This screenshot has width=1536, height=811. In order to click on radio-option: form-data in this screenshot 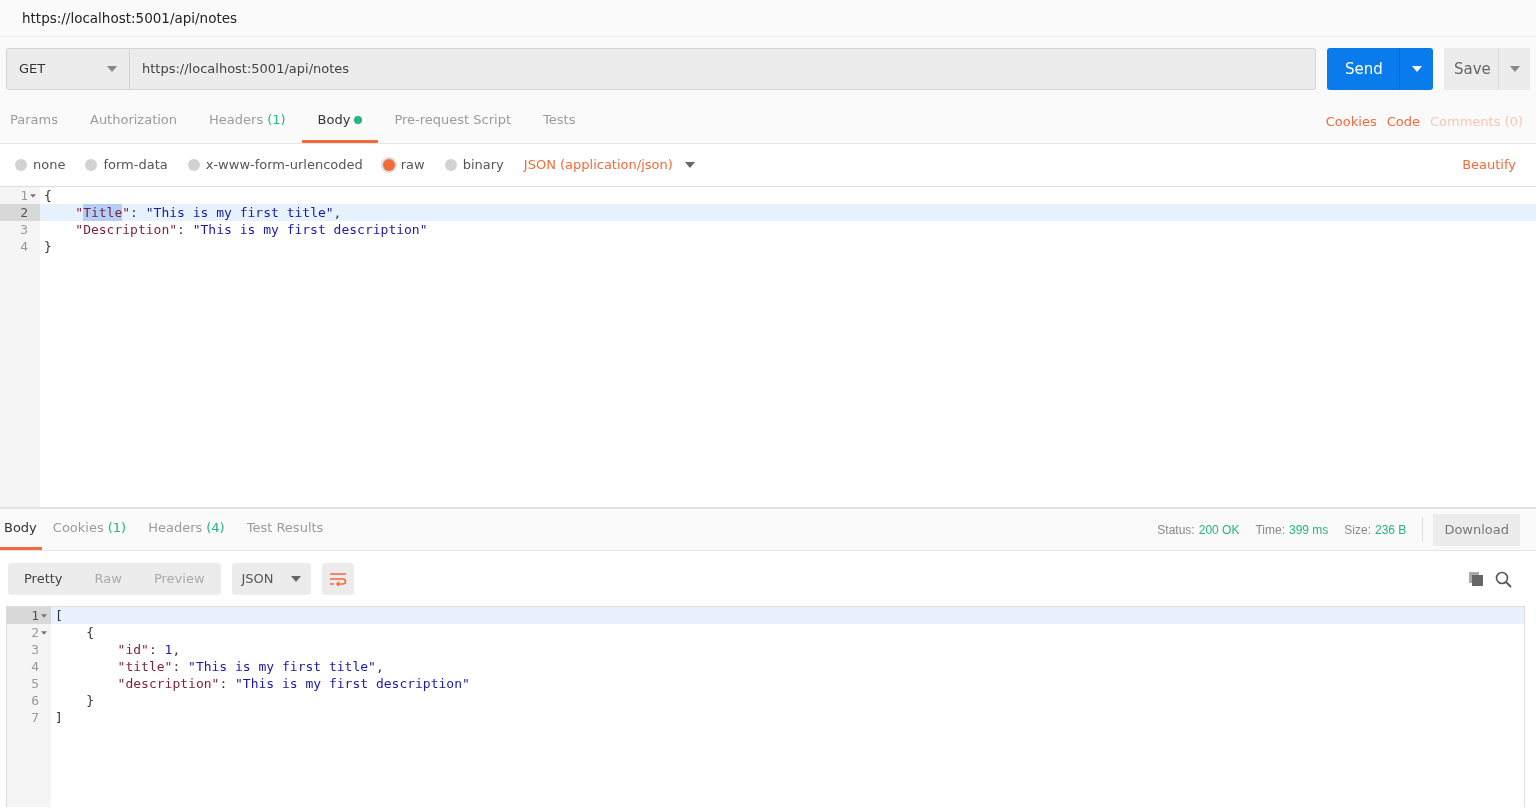, I will do `click(126, 165)`.